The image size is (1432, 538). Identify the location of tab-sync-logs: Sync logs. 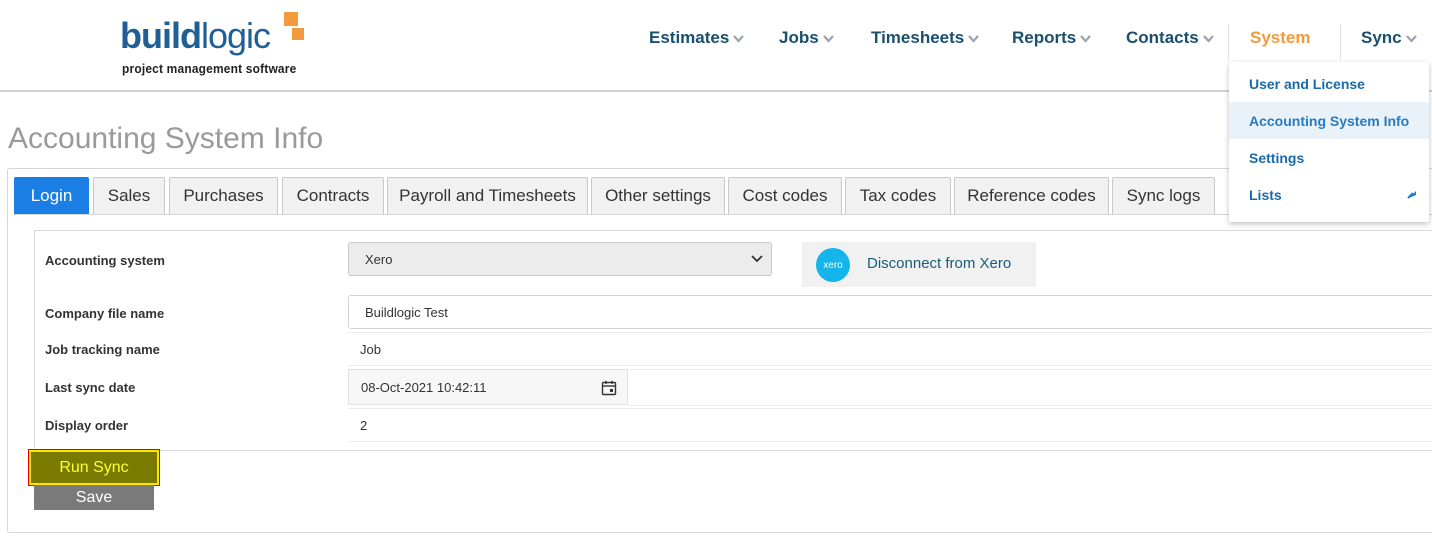
(1163, 195).